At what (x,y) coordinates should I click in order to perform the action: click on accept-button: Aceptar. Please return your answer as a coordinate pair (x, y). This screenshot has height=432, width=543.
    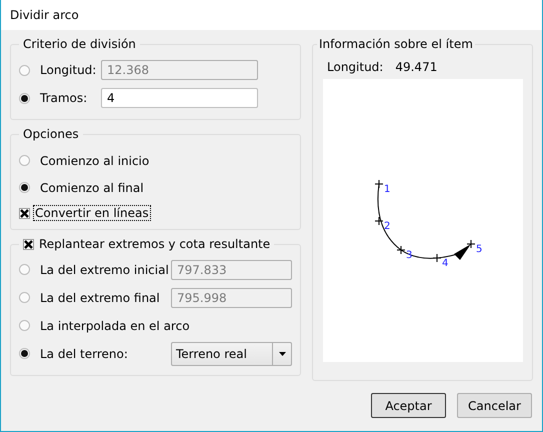
    Looking at the image, I should click on (408, 405).